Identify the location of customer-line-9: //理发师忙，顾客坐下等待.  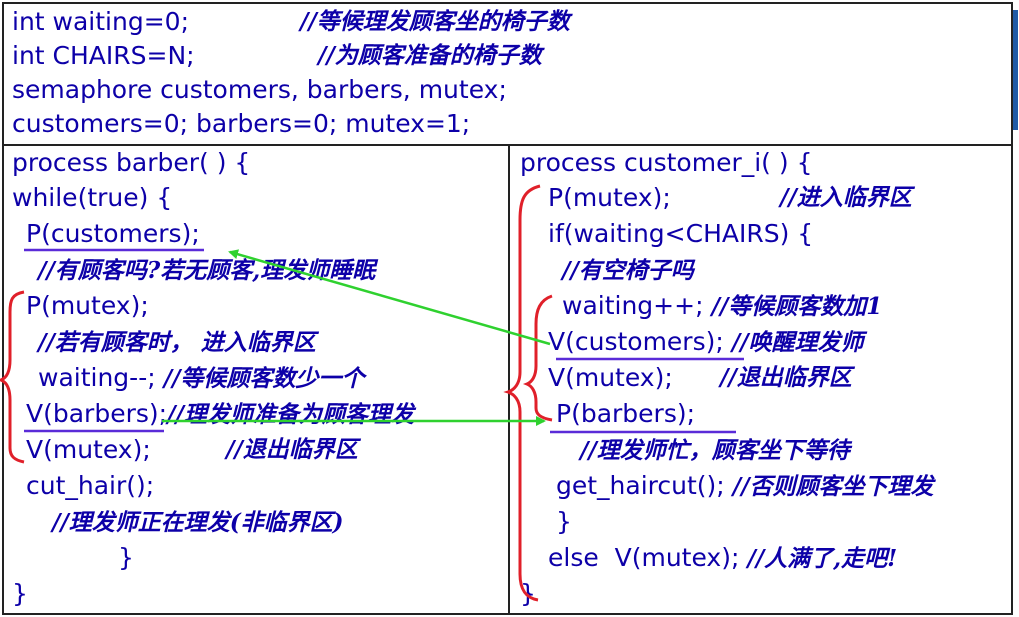
(715, 450).